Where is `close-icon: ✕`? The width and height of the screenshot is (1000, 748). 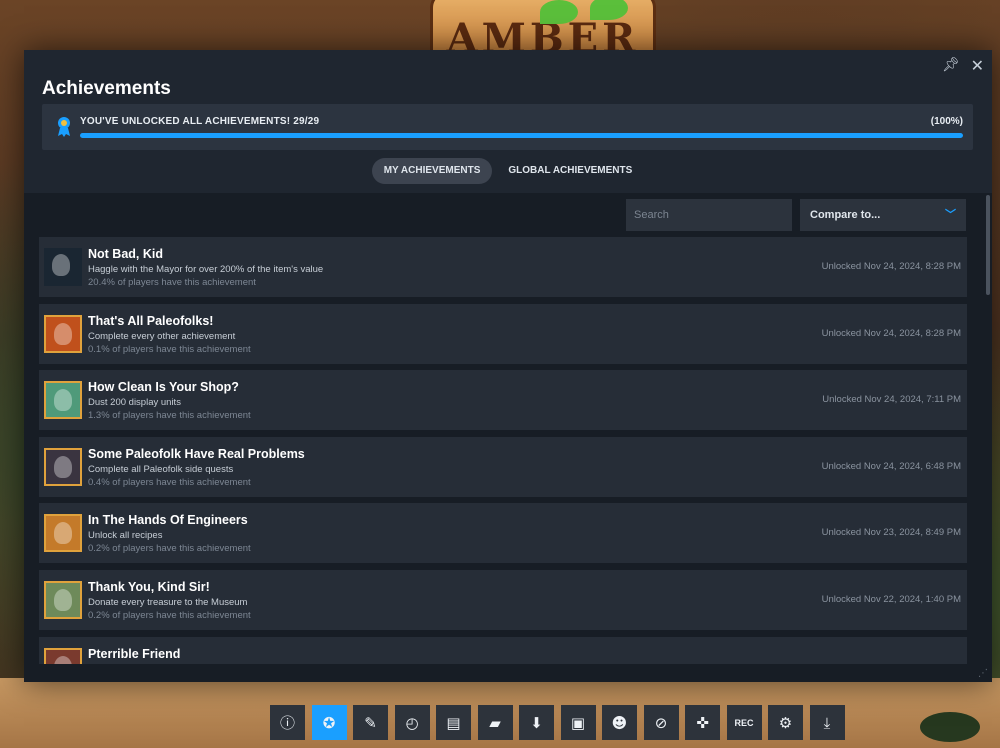 close-icon: ✕ is located at coordinates (977, 66).